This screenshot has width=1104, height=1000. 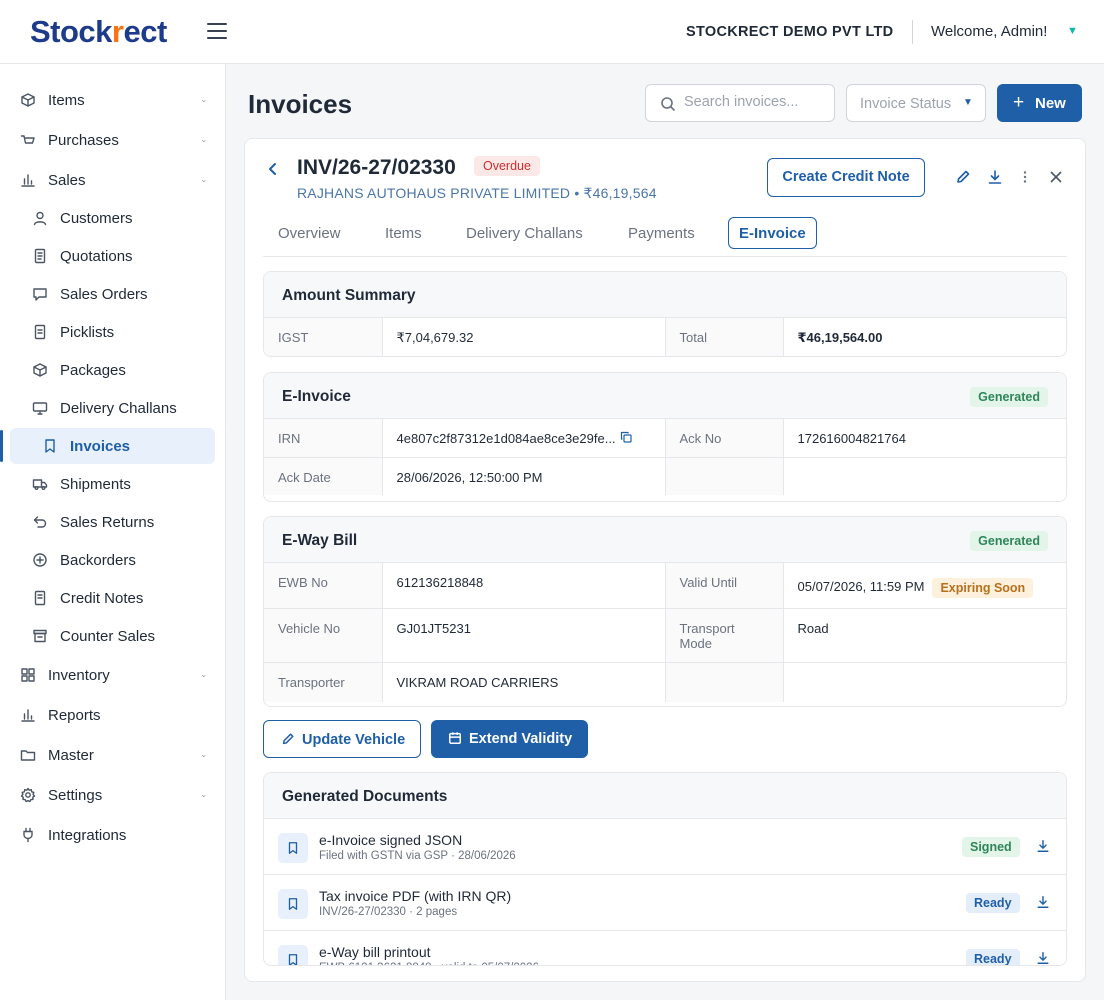 I want to click on extend-validity-label: Extend Validity, so click(x=521, y=739).